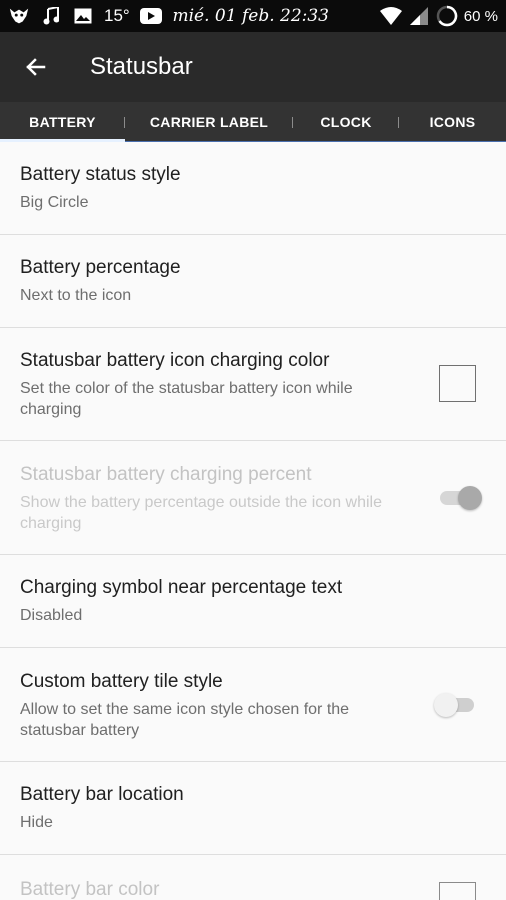 Image resolution: width=506 pixels, height=900 pixels. Describe the element at coordinates (102, 794) in the screenshot. I see `pref-title: Battery bar location` at that location.